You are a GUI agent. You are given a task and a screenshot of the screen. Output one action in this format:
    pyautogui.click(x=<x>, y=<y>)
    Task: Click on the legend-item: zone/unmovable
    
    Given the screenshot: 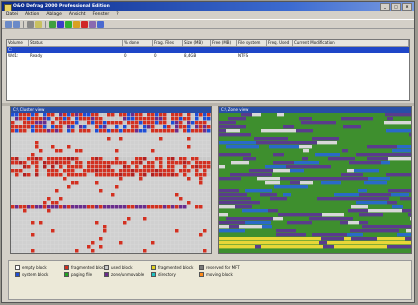 What is the action you would take?
    pyautogui.click(x=124, y=274)
    